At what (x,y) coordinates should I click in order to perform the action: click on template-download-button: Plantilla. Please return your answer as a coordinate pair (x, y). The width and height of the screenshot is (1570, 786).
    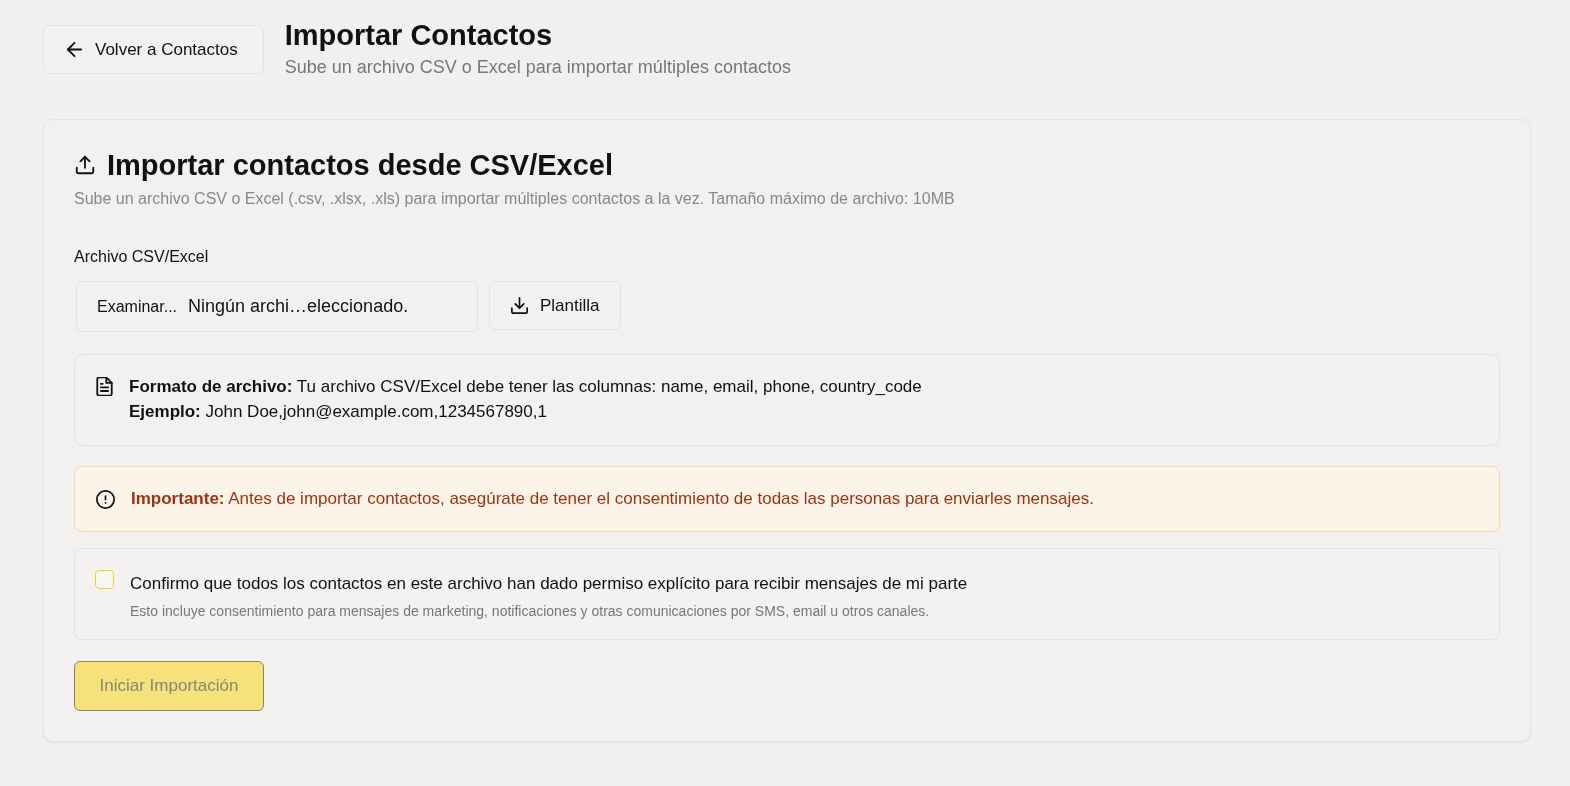
    Looking at the image, I should click on (555, 305).